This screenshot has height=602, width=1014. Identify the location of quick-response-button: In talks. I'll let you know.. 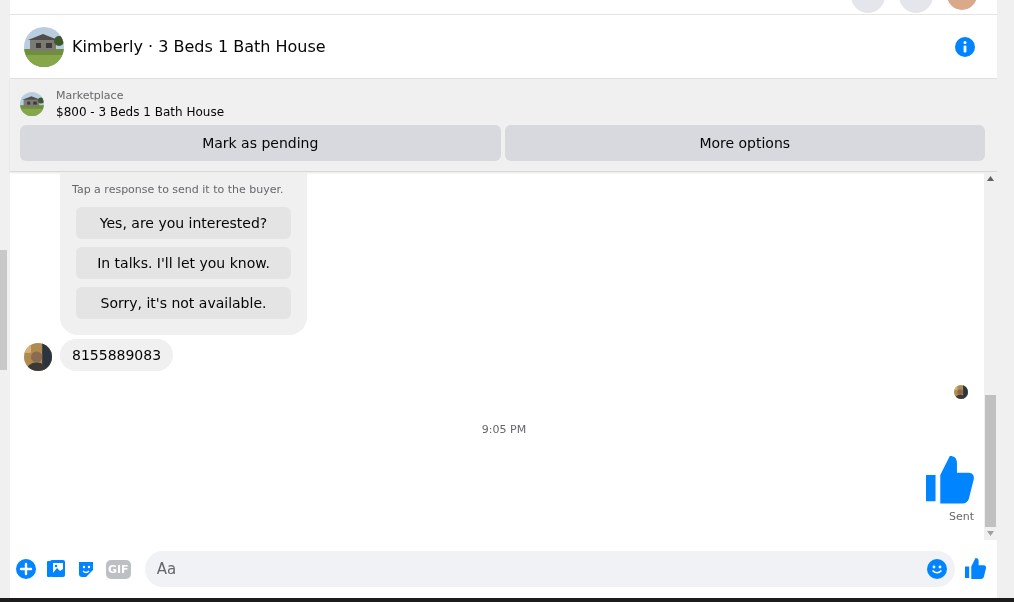
(183, 263).